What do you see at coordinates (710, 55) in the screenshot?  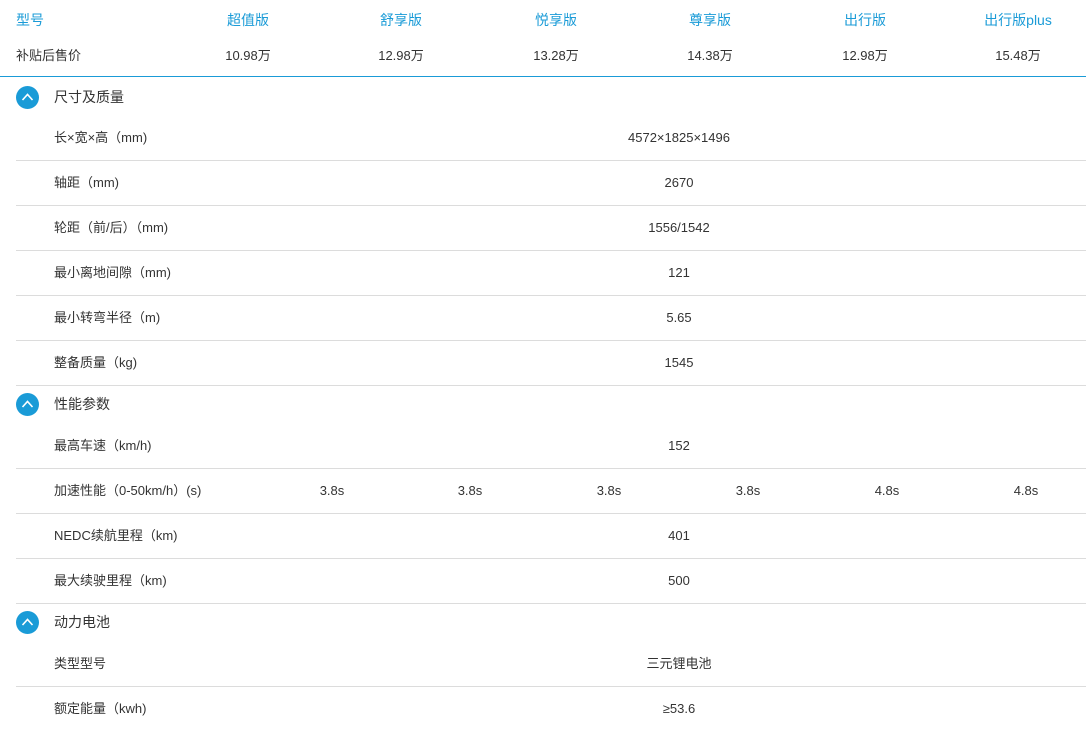 I see `price-value: 14.38万` at bounding box center [710, 55].